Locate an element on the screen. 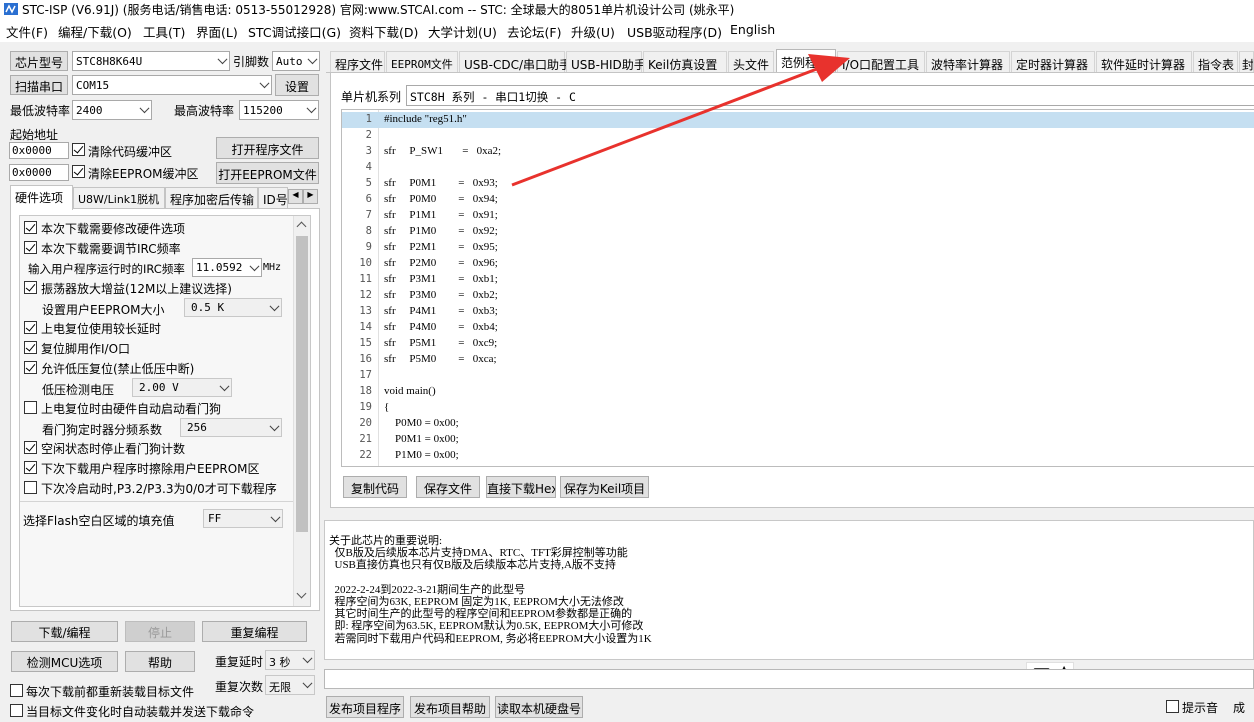 Image resolution: width=1254 pixels, height=722 pixels. code-text: sfr P0M1 = 0x93; is located at coordinates (441, 183).